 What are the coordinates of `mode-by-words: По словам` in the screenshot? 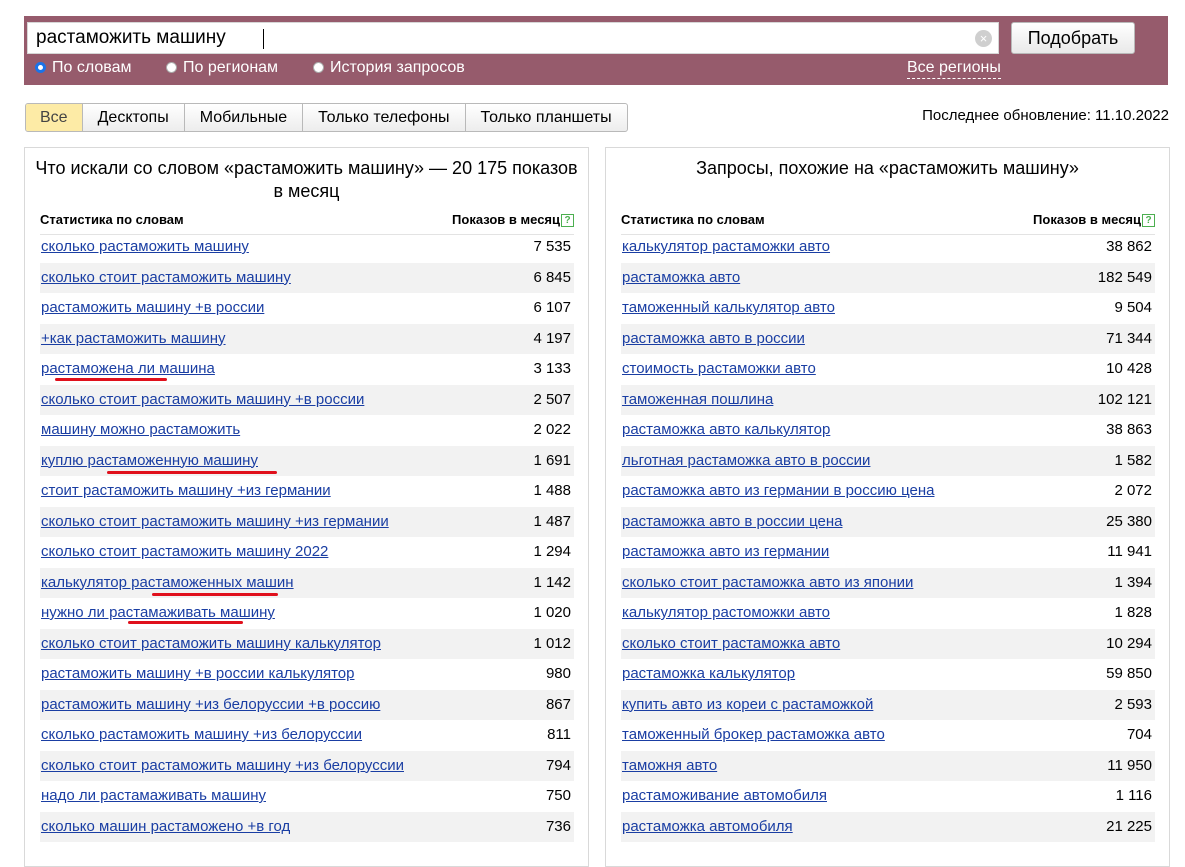 It's located at (83, 68).